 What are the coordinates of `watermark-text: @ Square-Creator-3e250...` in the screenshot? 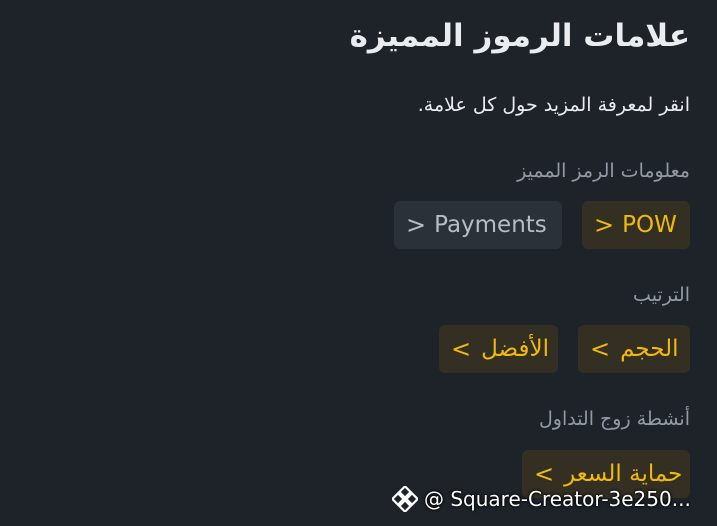 It's located at (557, 499).